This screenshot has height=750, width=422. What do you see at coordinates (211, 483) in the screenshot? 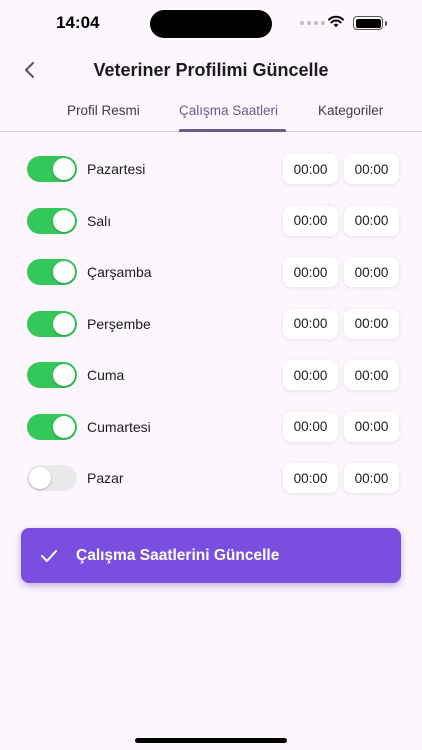
I see `day-row-sunday: Pazar 00:00 00:00` at bounding box center [211, 483].